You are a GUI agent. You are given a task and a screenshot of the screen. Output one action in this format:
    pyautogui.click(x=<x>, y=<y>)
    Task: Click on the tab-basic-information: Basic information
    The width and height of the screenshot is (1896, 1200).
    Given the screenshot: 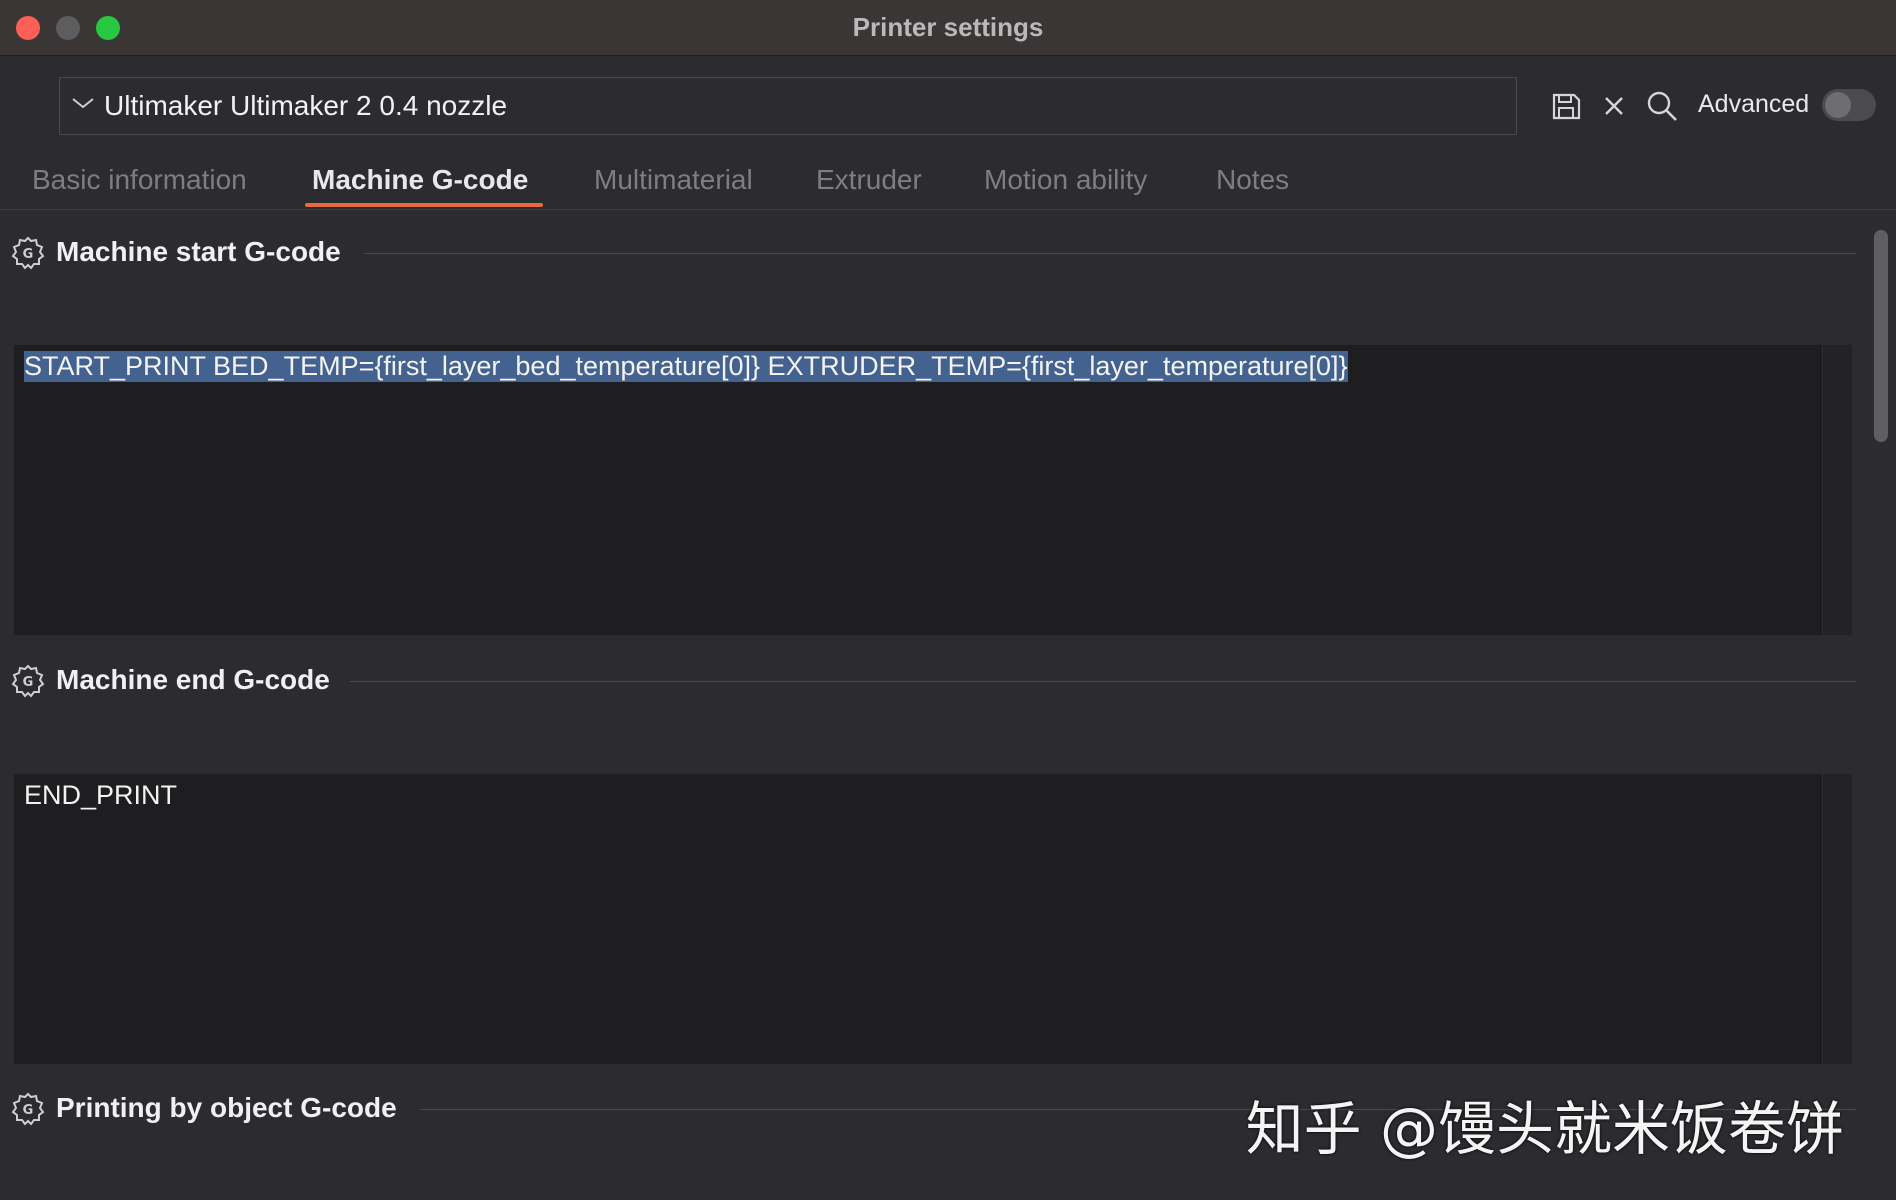 What is the action you would take?
    pyautogui.click(x=139, y=180)
    